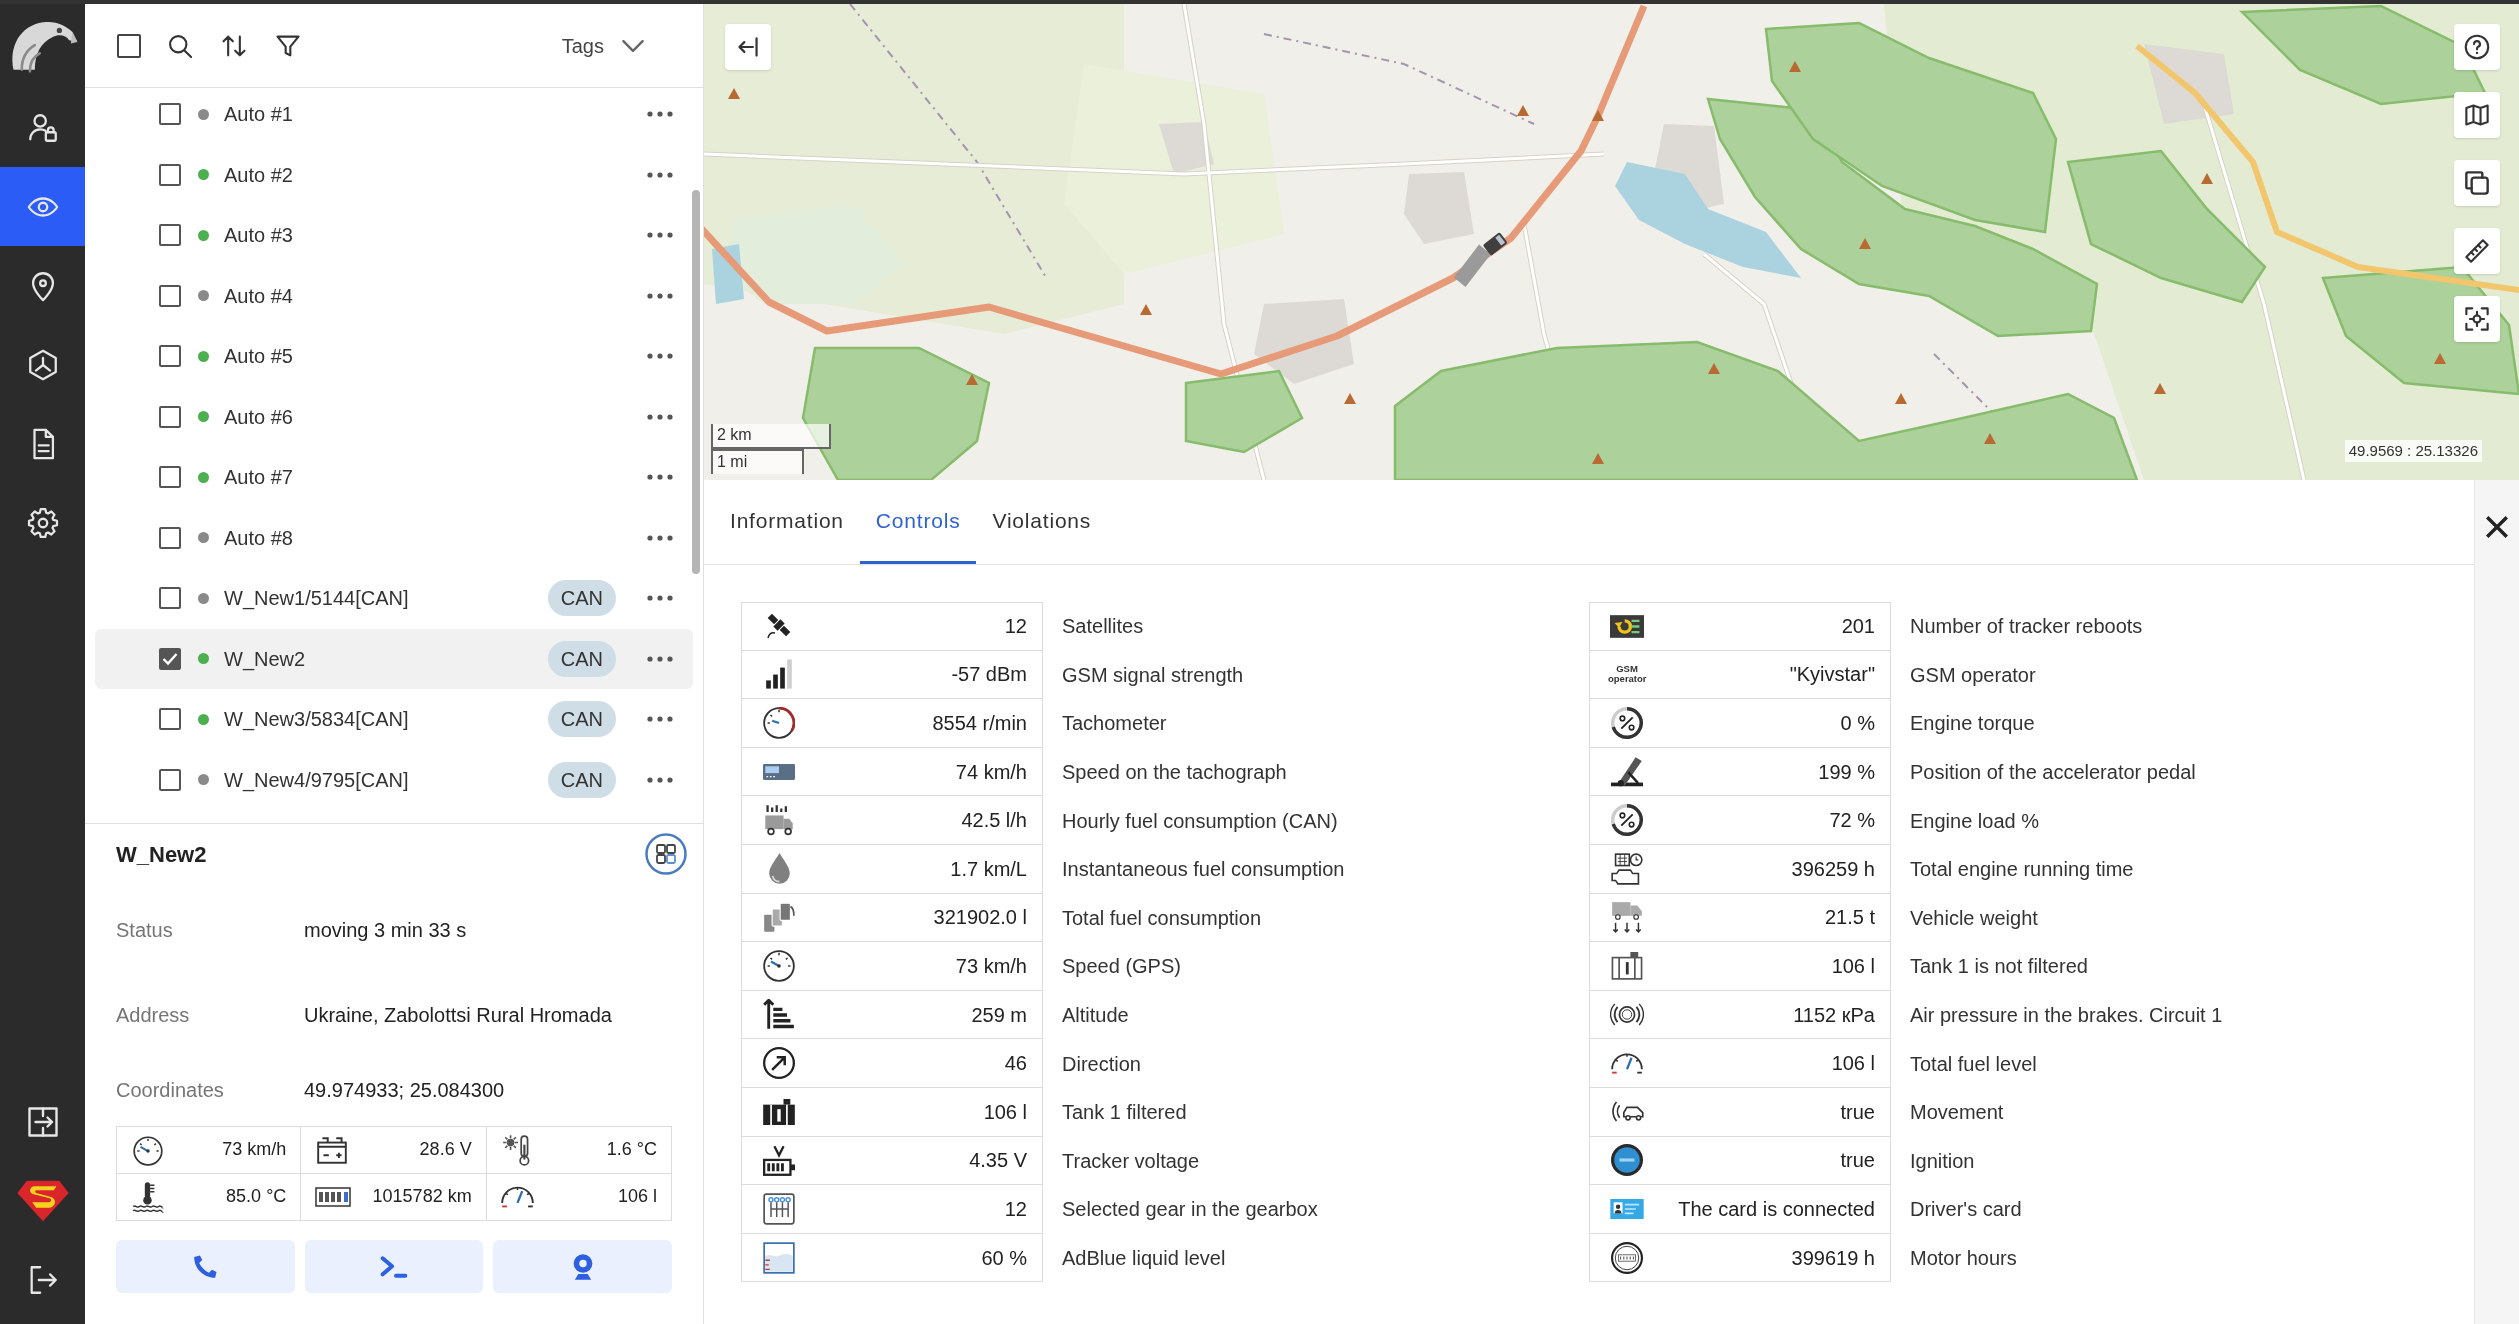 This screenshot has height=1324, width=2519. I want to click on brake-pressure-icon, so click(1627, 1015).